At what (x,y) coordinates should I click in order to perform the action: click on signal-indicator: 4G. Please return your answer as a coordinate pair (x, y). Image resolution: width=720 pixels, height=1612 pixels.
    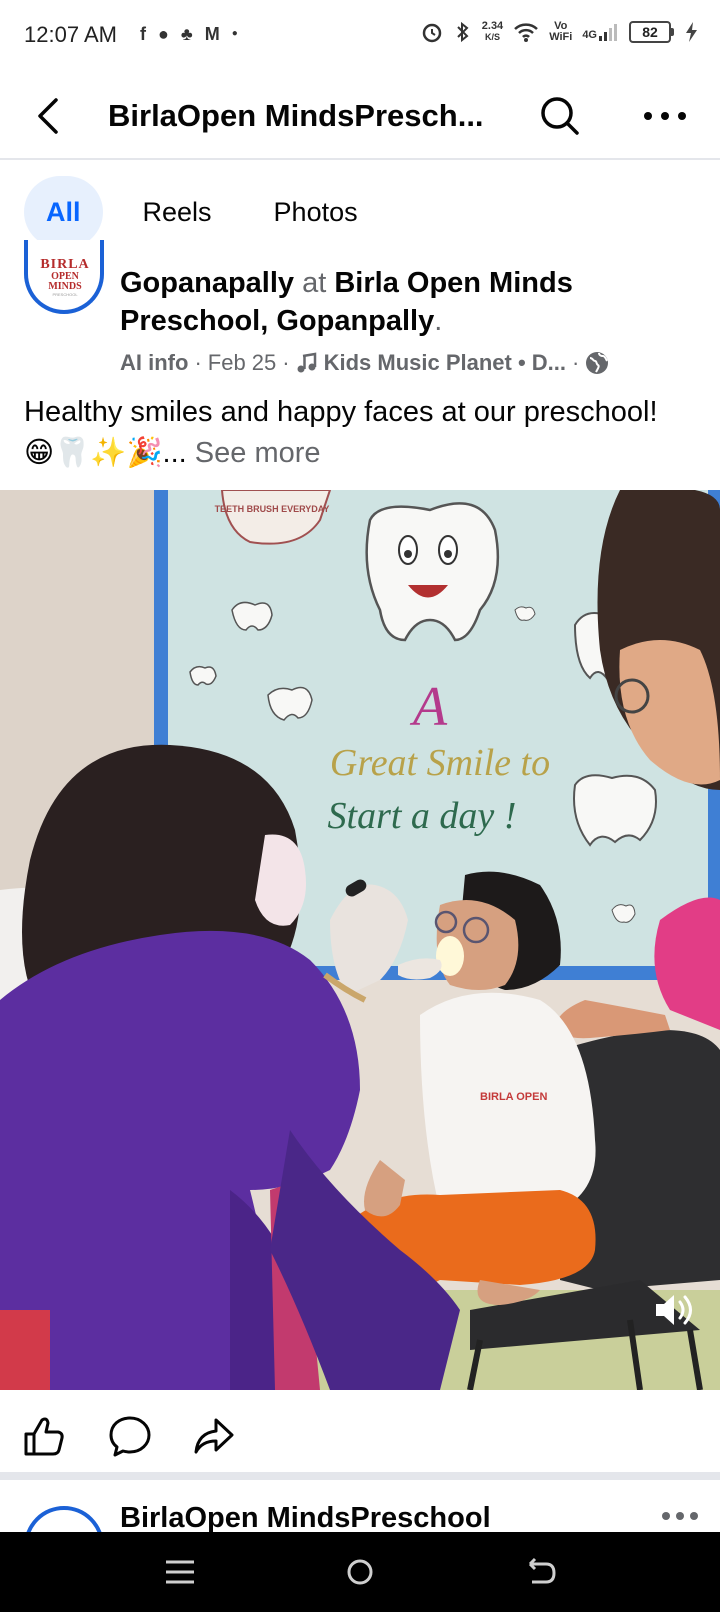
    Looking at the image, I should click on (600, 32).